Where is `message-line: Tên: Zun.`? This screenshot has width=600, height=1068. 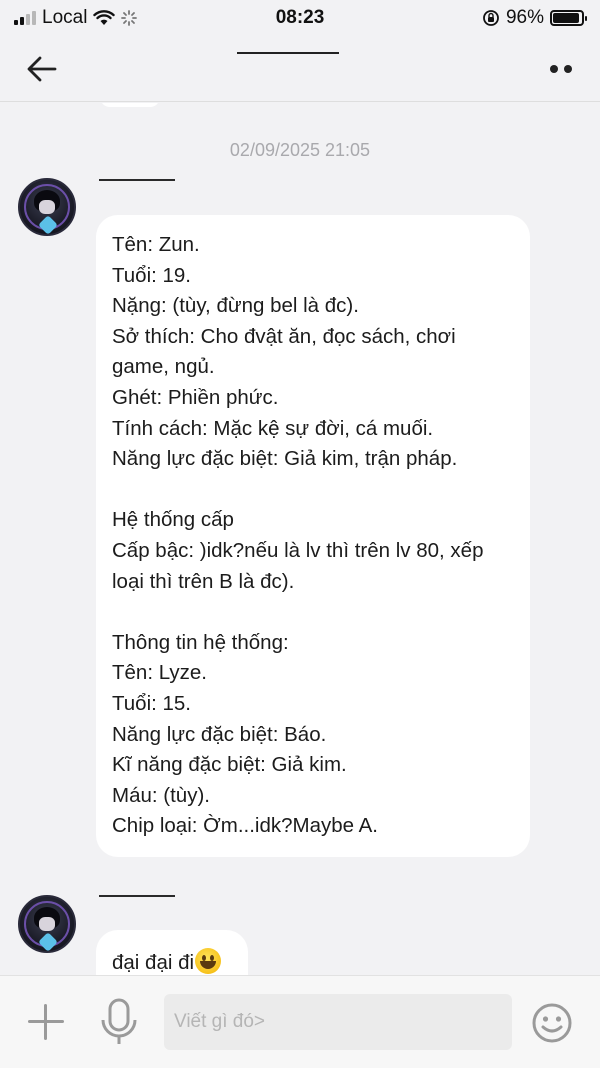
message-line: Tên: Zun. is located at coordinates (156, 244).